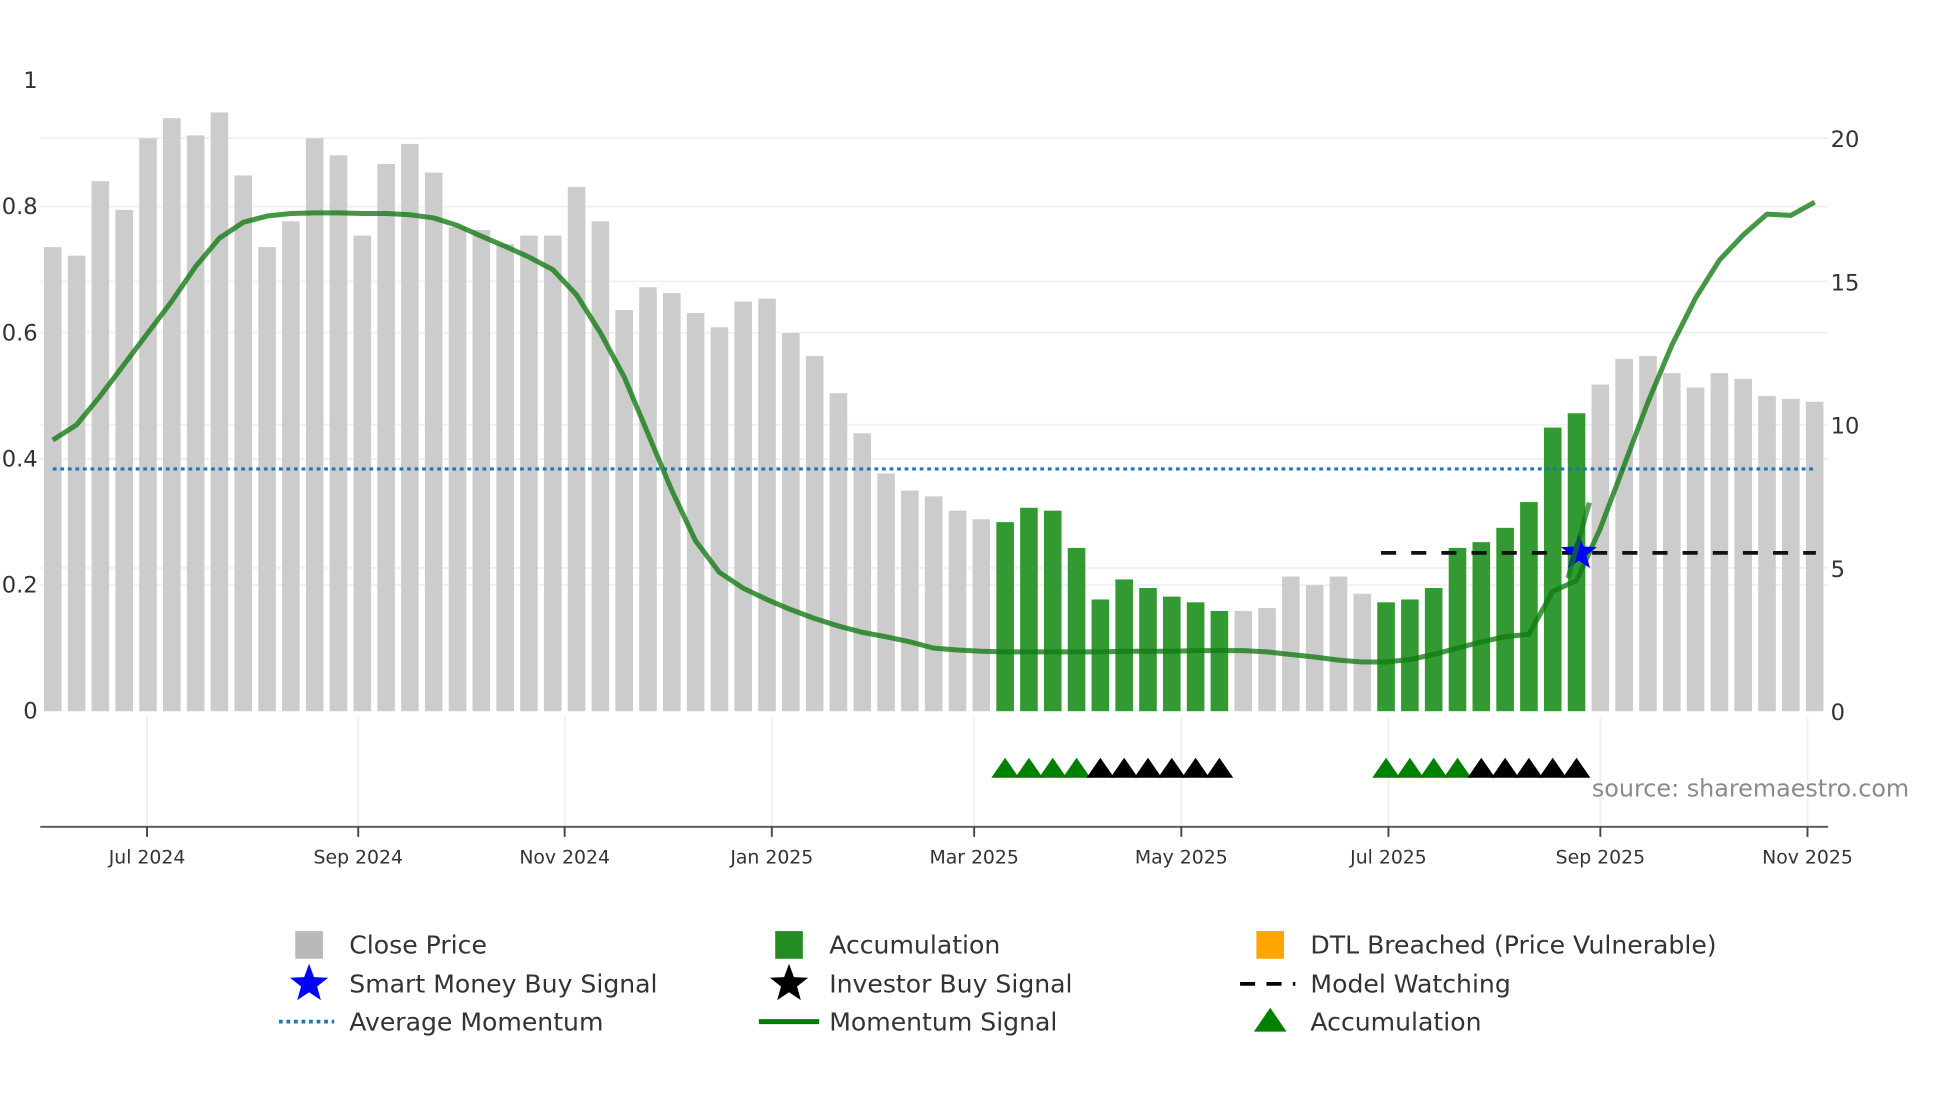 This screenshot has height=1102, width=1960. What do you see at coordinates (771, 857) in the screenshot?
I see `x-tick-label: Jan 2025` at bounding box center [771, 857].